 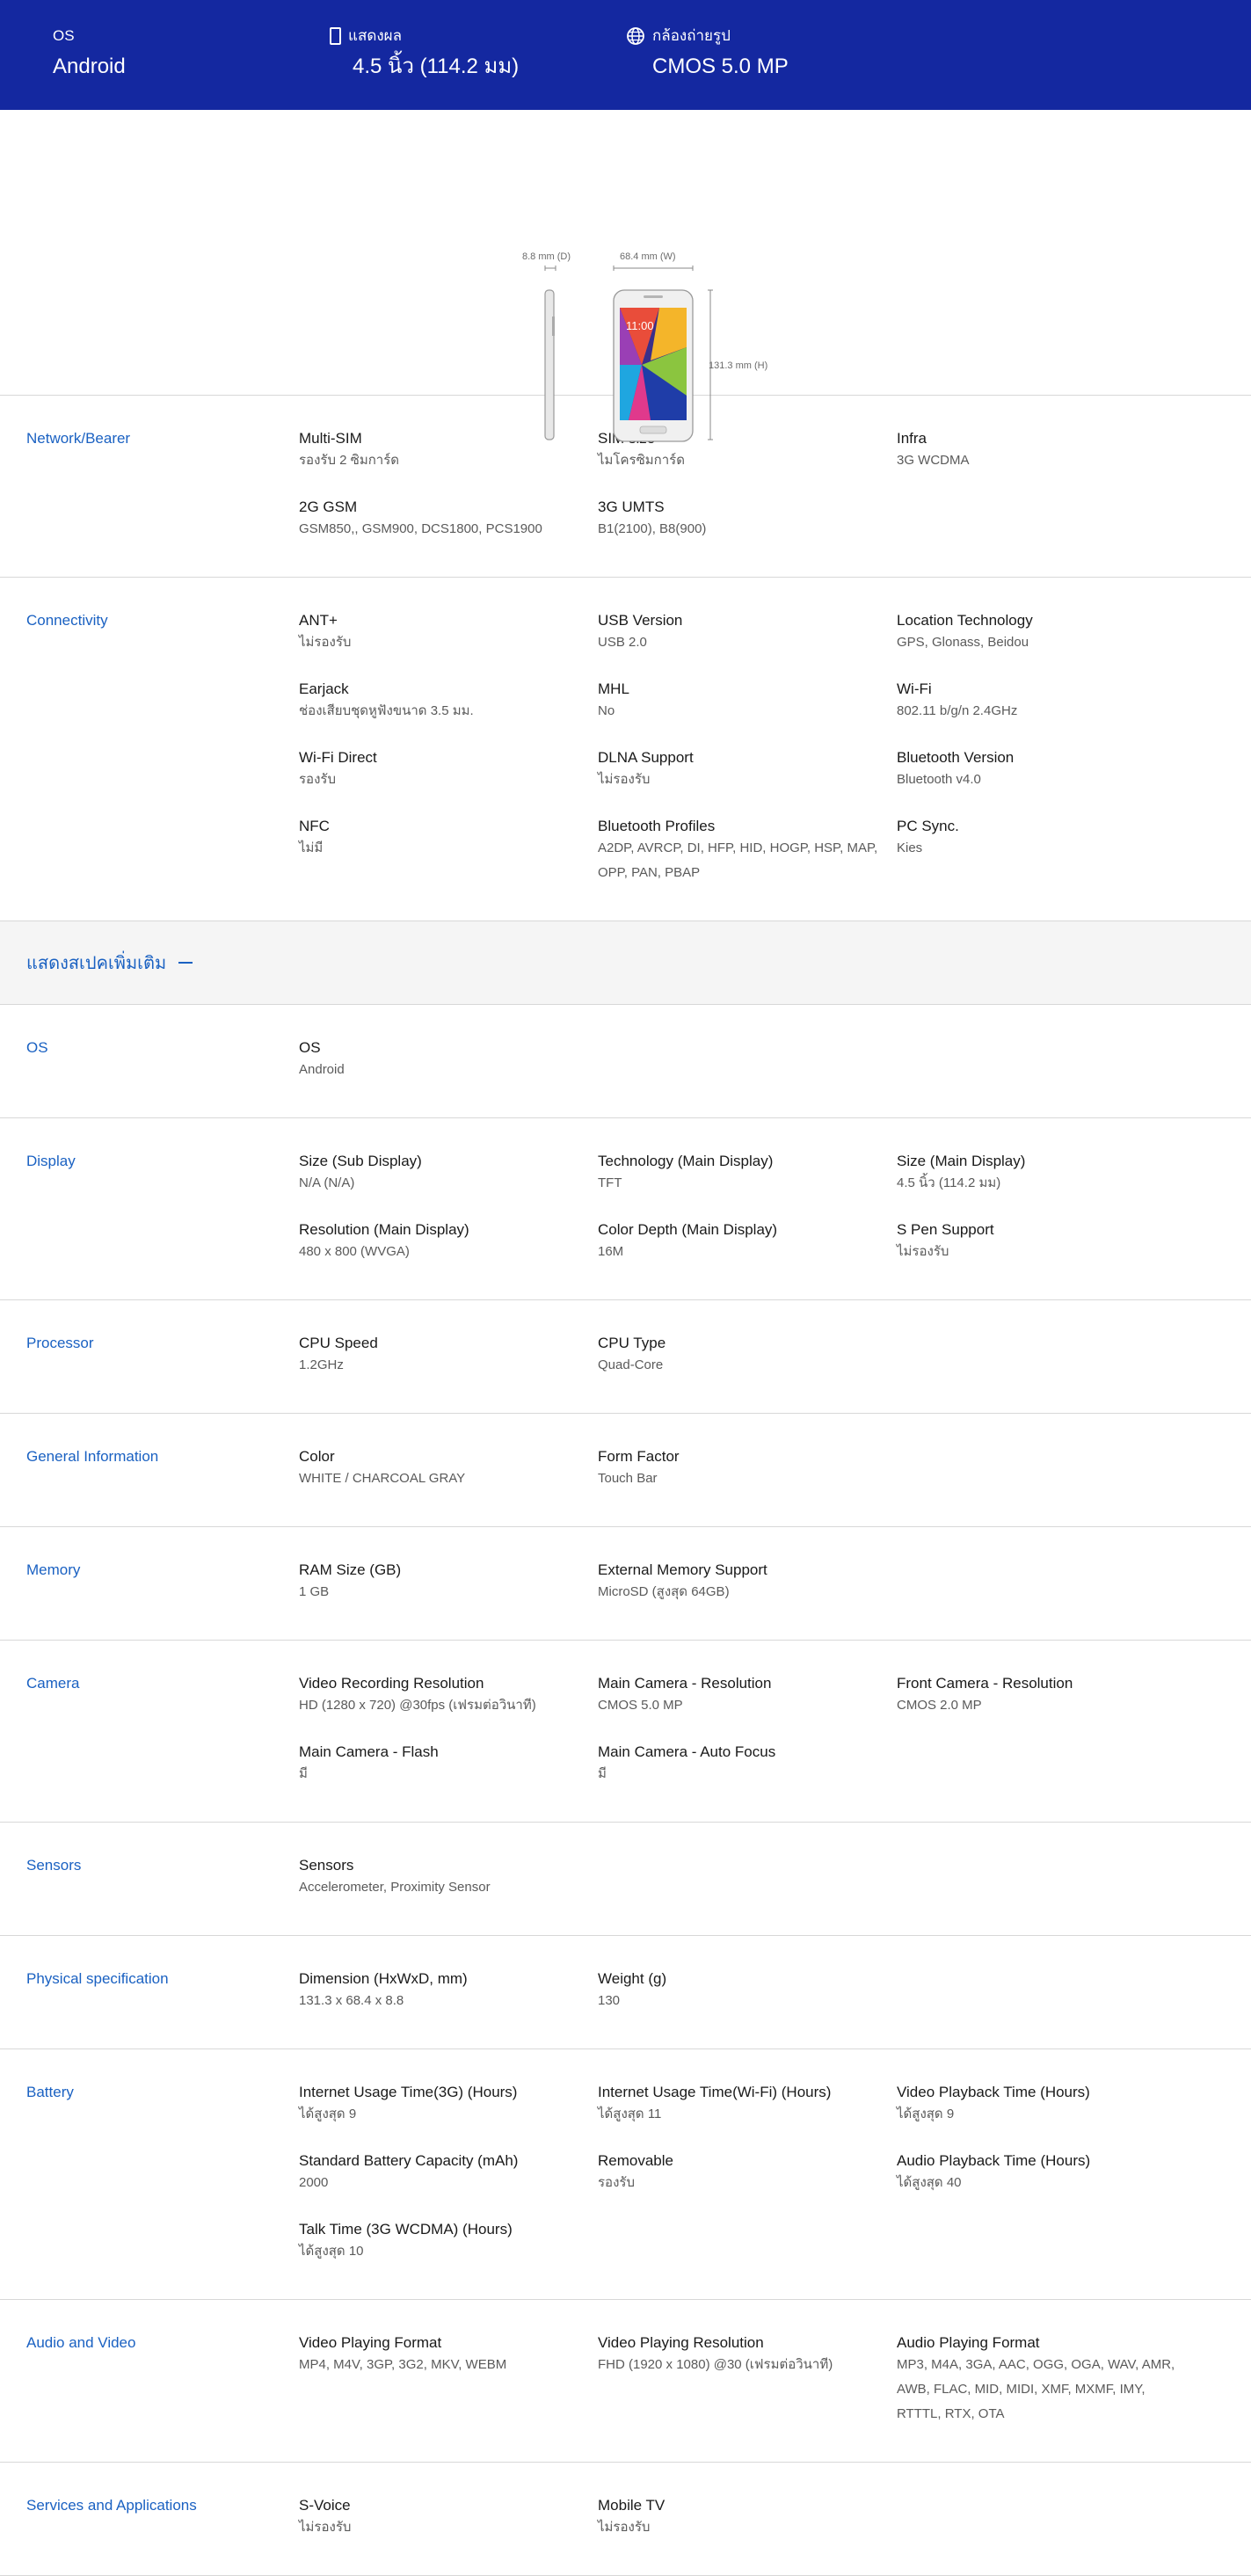 What do you see at coordinates (449, 1368) in the screenshot?
I see `spec-item: CPU Speed 1.2GHz` at bounding box center [449, 1368].